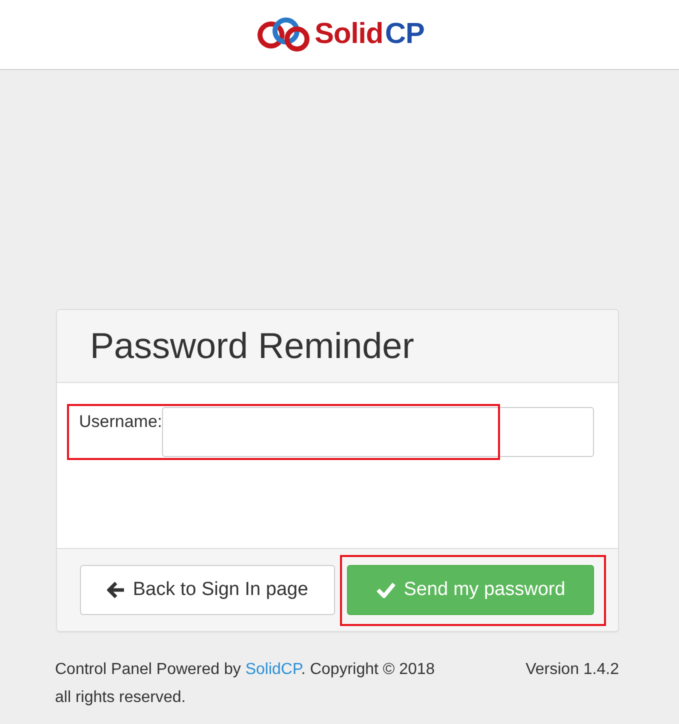  Describe the element at coordinates (349, 34) in the screenshot. I see `logo-text: Solid` at that location.